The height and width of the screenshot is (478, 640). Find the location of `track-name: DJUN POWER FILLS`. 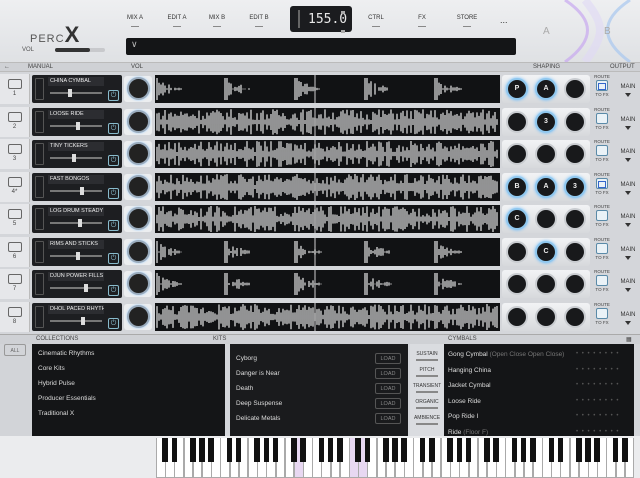

track-name: DJUN POWER FILLS is located at coordinates (76, 276).